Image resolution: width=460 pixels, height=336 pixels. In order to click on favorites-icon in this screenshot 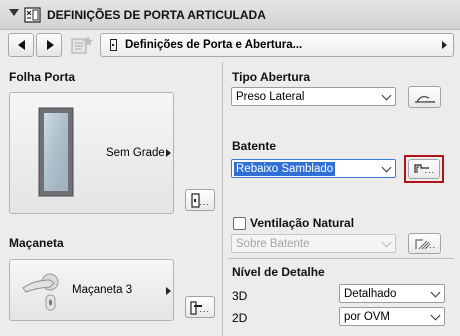, I will do `click(82, 45)`.